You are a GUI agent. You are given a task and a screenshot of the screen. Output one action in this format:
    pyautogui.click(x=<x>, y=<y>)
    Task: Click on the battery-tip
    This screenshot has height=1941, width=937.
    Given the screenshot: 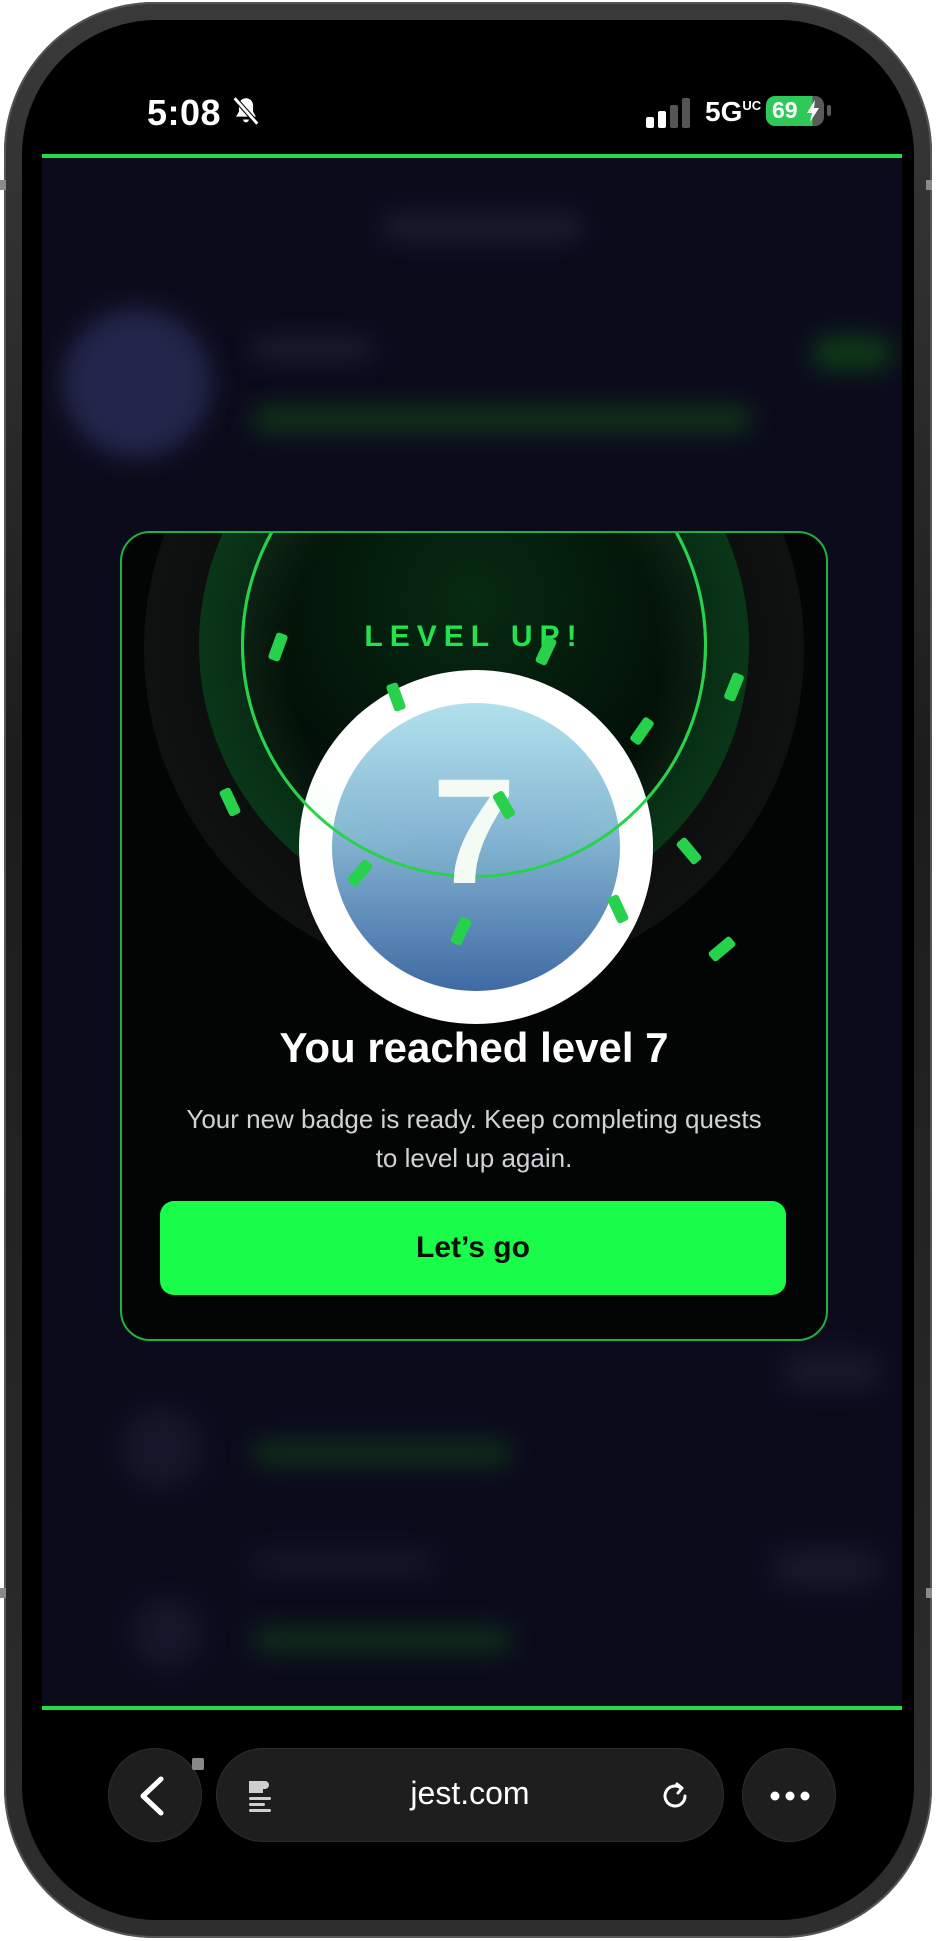 What is the action you would take?
    pyautogui.click(x=829, y=110)
    